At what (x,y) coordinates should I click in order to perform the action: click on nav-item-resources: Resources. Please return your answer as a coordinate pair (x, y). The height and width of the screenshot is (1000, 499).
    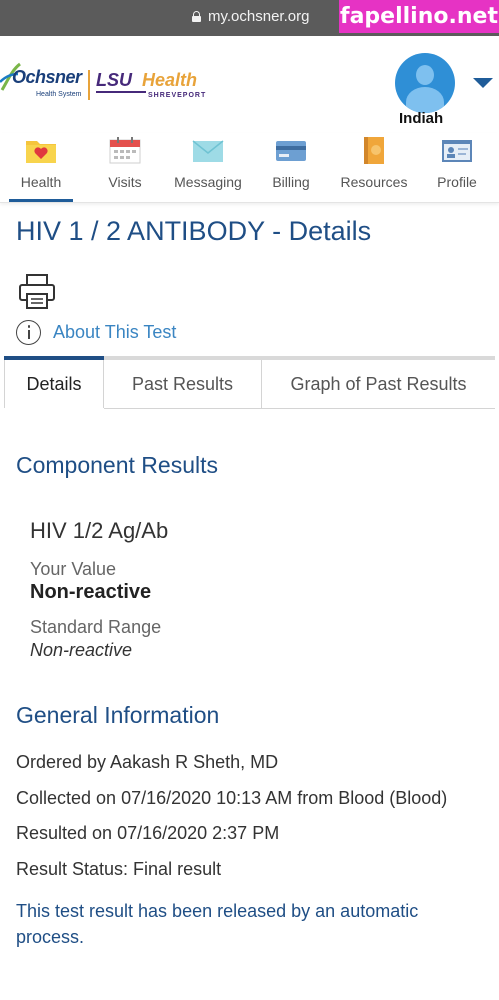
    Looking at the image, I should click on (374, 168).